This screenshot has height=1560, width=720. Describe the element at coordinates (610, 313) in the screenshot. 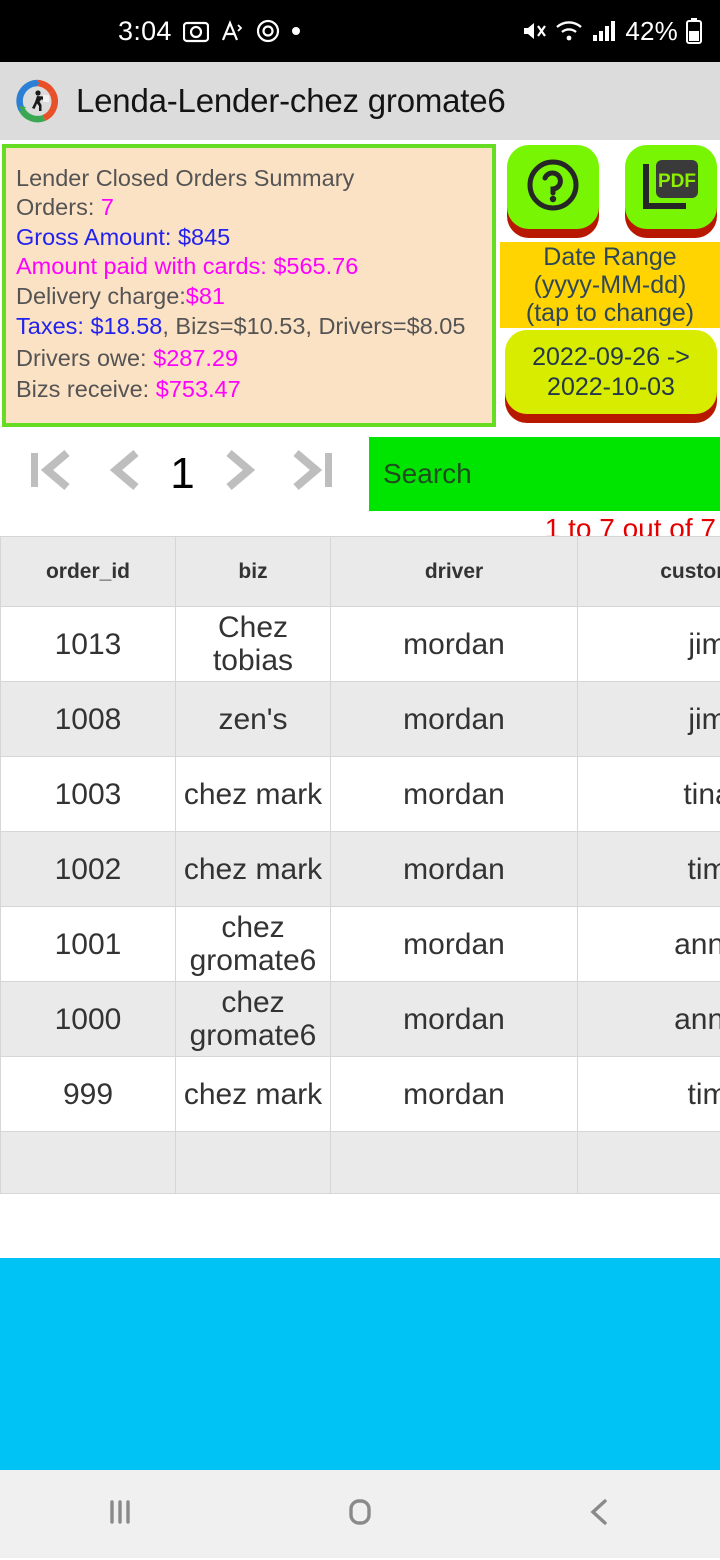

I see `date-range-hint: (tap to change)` at that location.